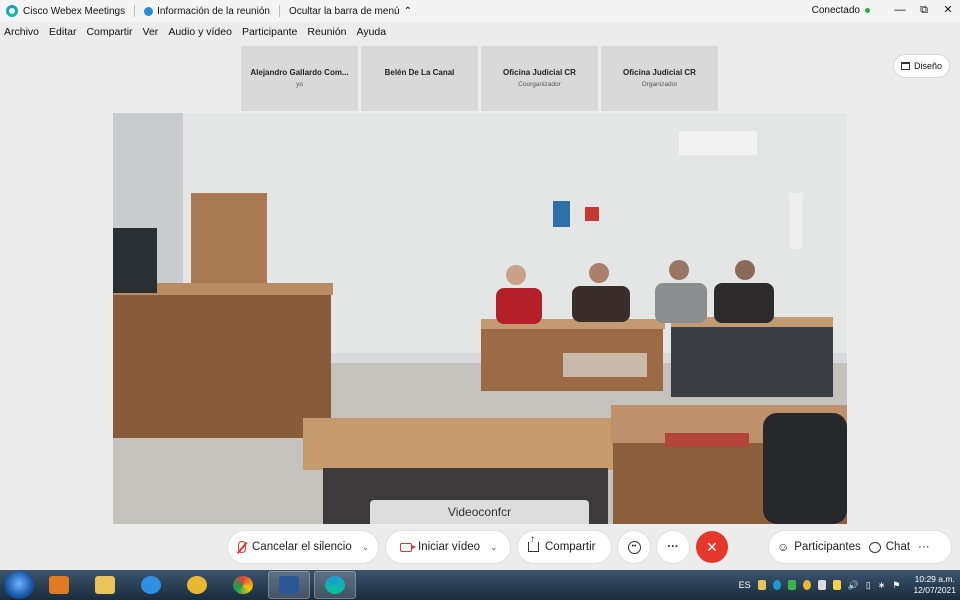  Describe the element at coordinates (299, 84) in the screenshot. I see `participant-role: yo` at that location.